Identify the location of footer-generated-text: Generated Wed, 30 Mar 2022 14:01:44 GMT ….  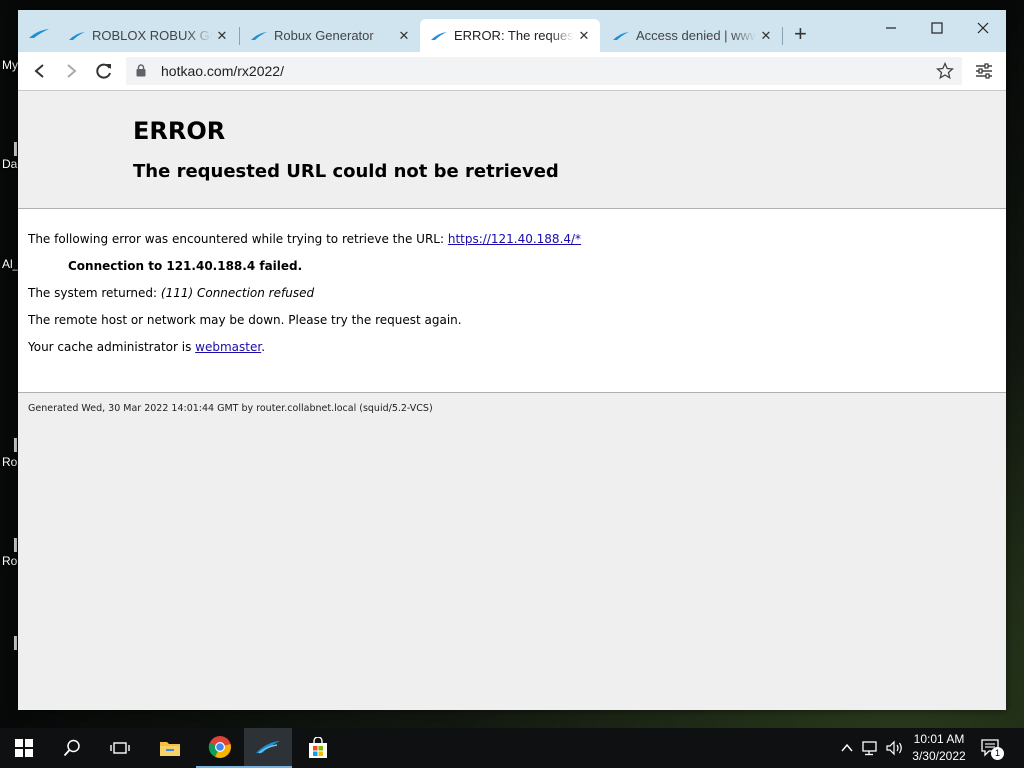
(230, 408).